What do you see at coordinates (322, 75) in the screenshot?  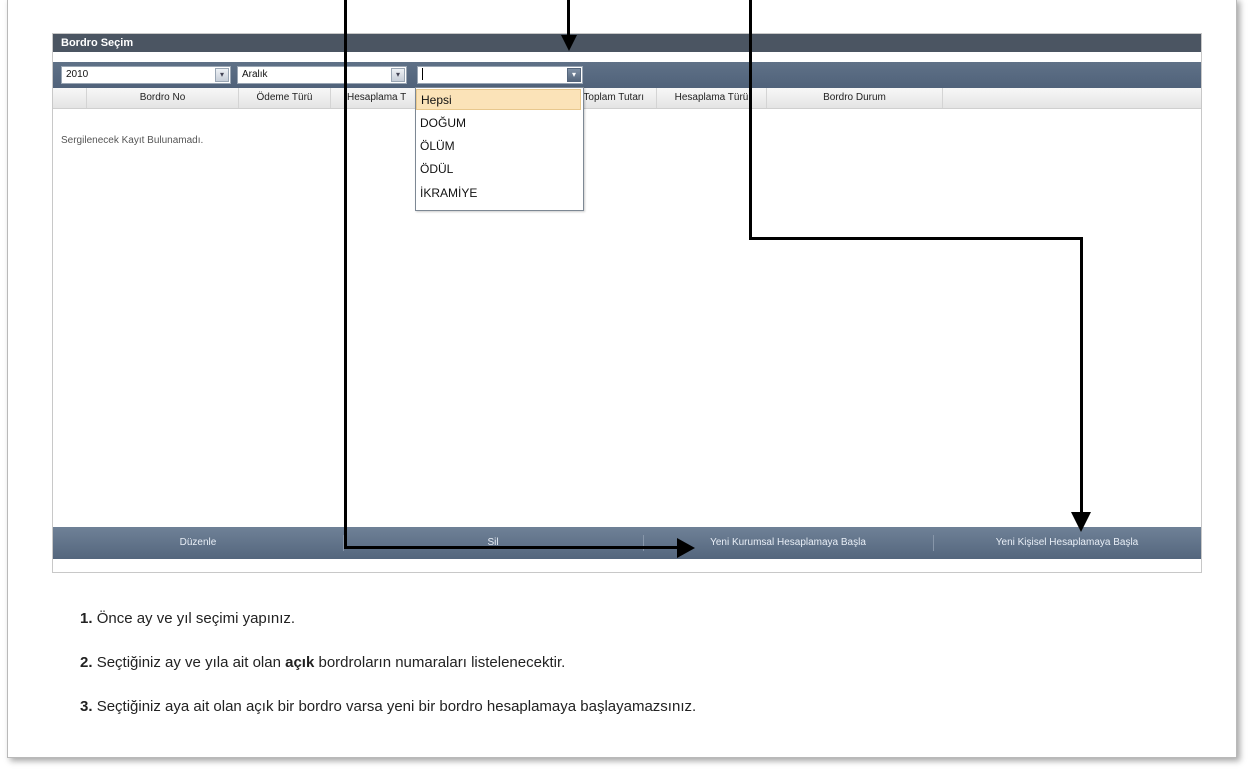 I see `month-combo: Aralık ▾` at bounding box center [322, 75].